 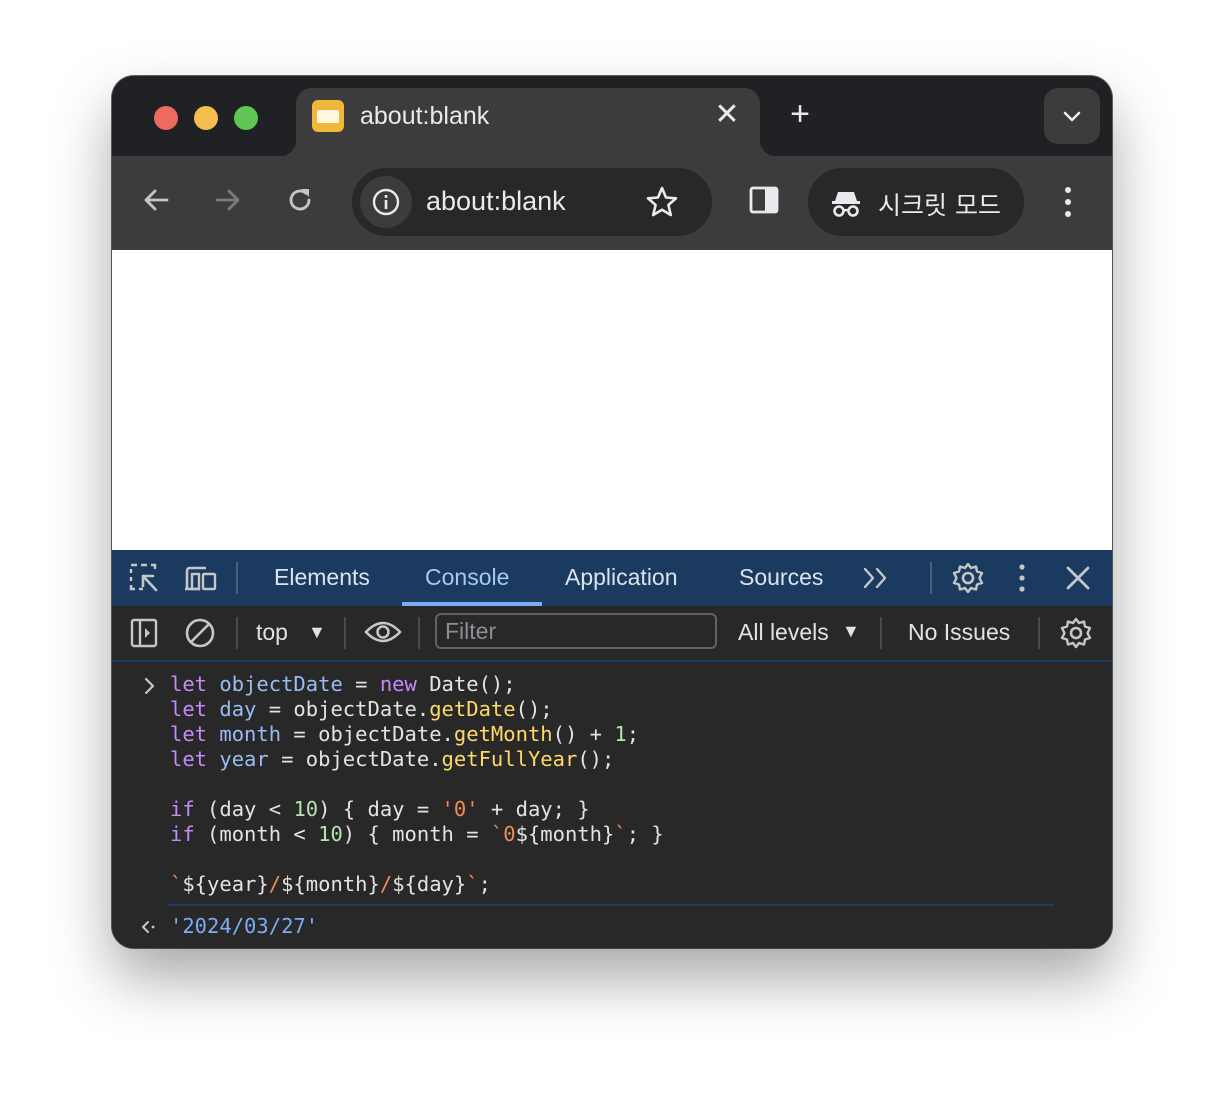 I want to click on more-tabs-chevron-icon, so click(x=876, y=578).